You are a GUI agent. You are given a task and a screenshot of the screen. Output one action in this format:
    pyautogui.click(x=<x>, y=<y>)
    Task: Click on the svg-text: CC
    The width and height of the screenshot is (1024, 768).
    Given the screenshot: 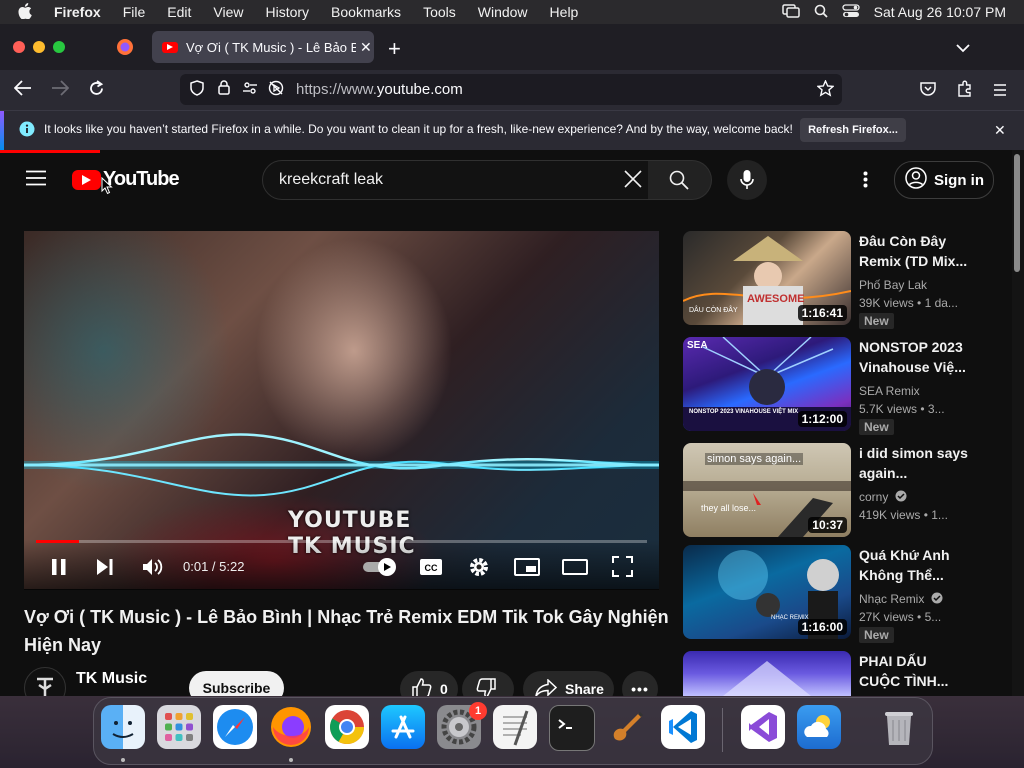 What is the action you would take?
    pyautogui.click(x=431, y=568)
    